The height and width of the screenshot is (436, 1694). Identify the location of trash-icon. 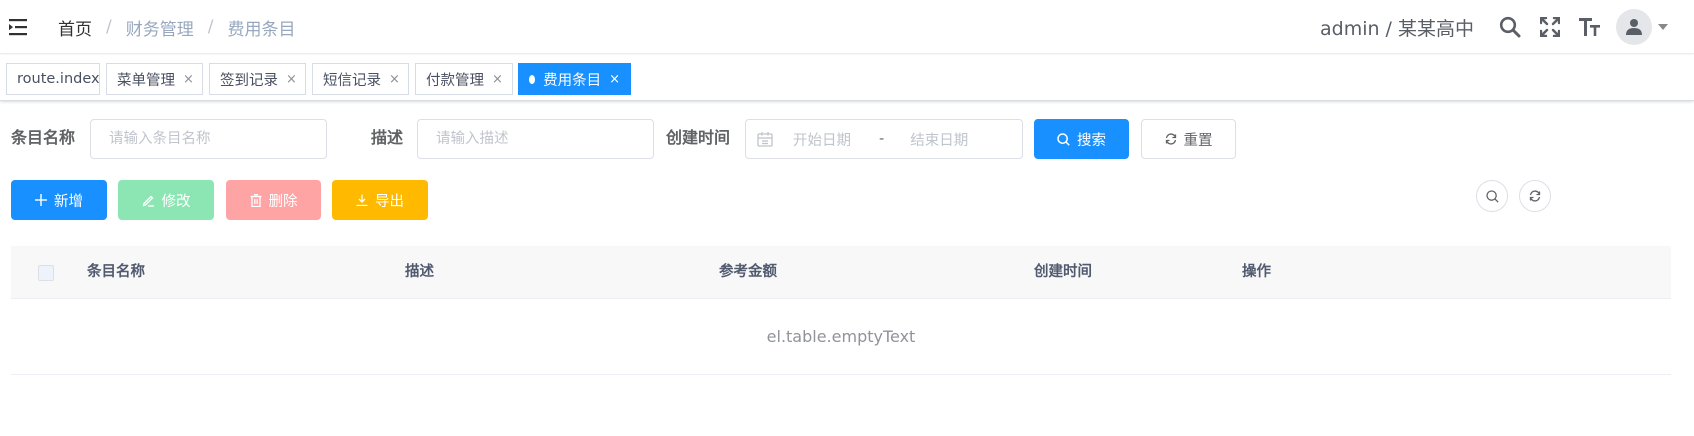
(256, 200).